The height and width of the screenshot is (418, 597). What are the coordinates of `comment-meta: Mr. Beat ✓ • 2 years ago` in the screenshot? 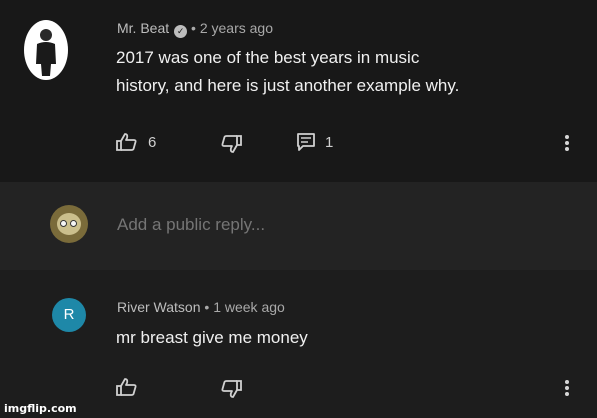 It's located at (195, 29).